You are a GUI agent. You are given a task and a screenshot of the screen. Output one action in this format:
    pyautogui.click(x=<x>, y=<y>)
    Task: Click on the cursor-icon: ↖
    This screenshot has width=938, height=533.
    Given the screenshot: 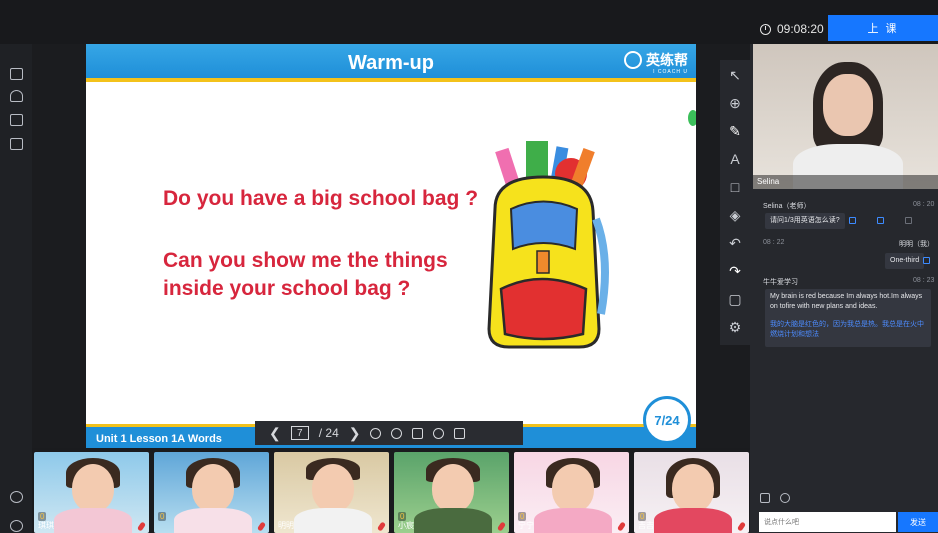 What is the action you would take?
    pyautogui.click(x=735, y=75)
    